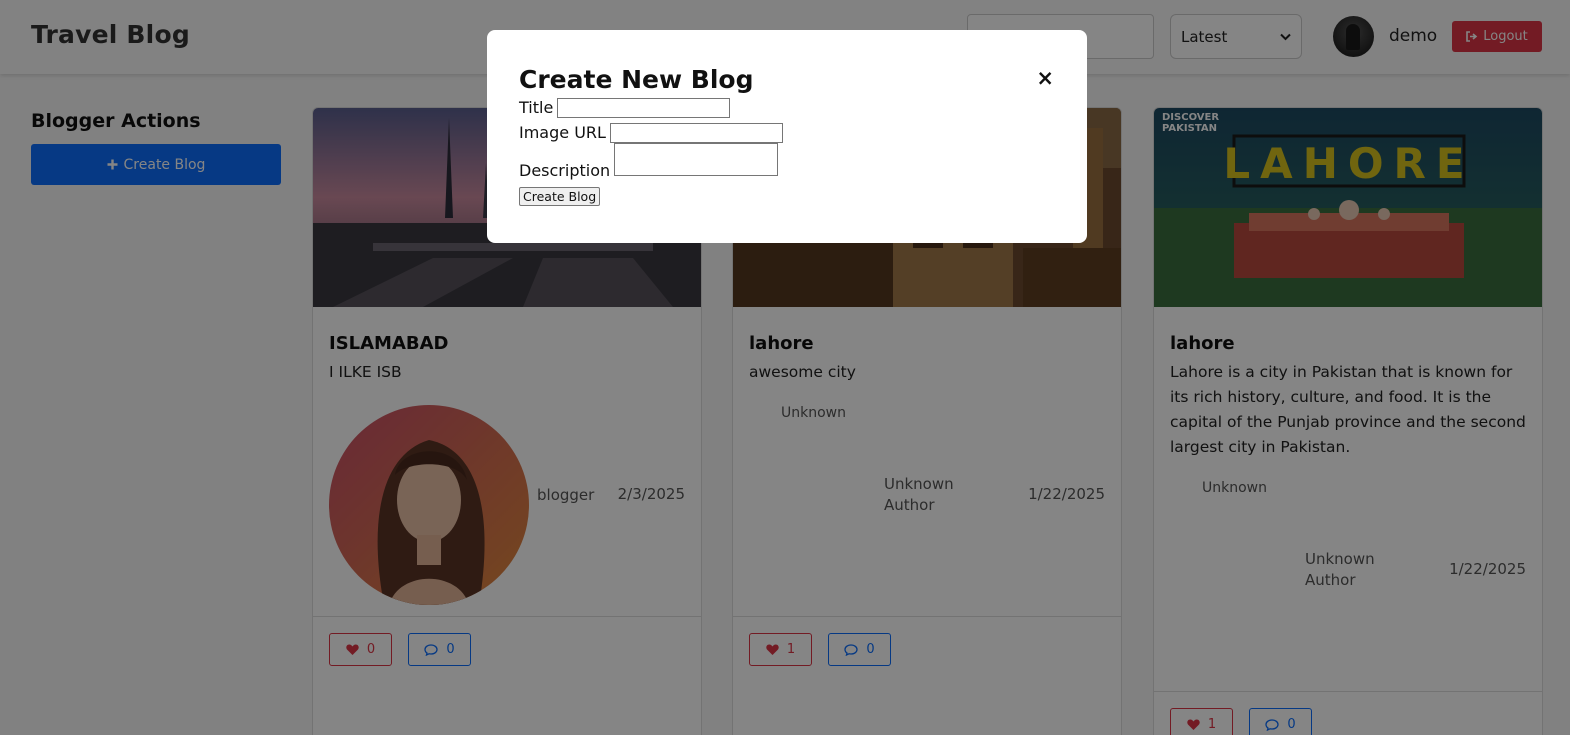  I want to click on create-blog-submit: Create Blog, so click(560, 196).